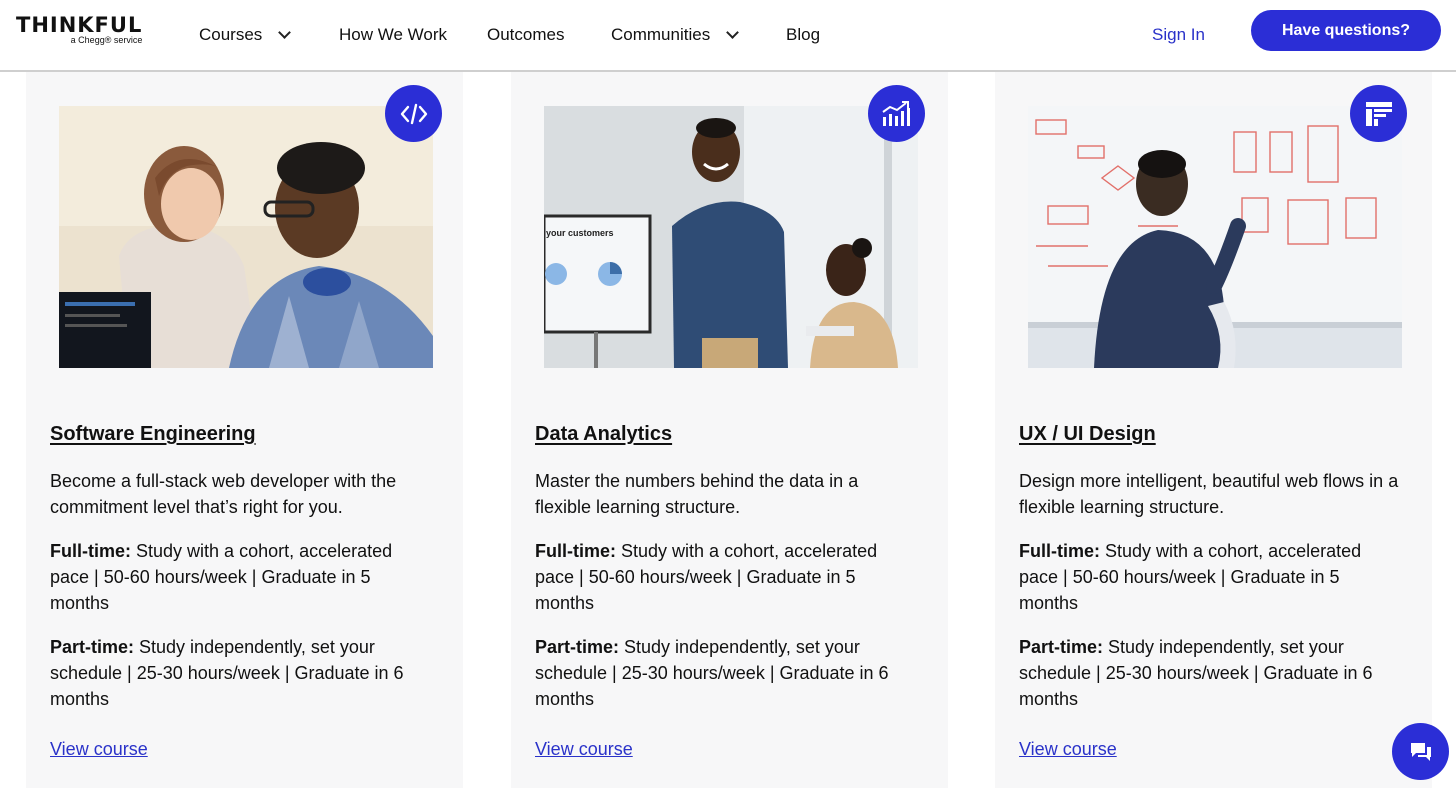  I want to click on bar-chart-icon, so click(895, 113).